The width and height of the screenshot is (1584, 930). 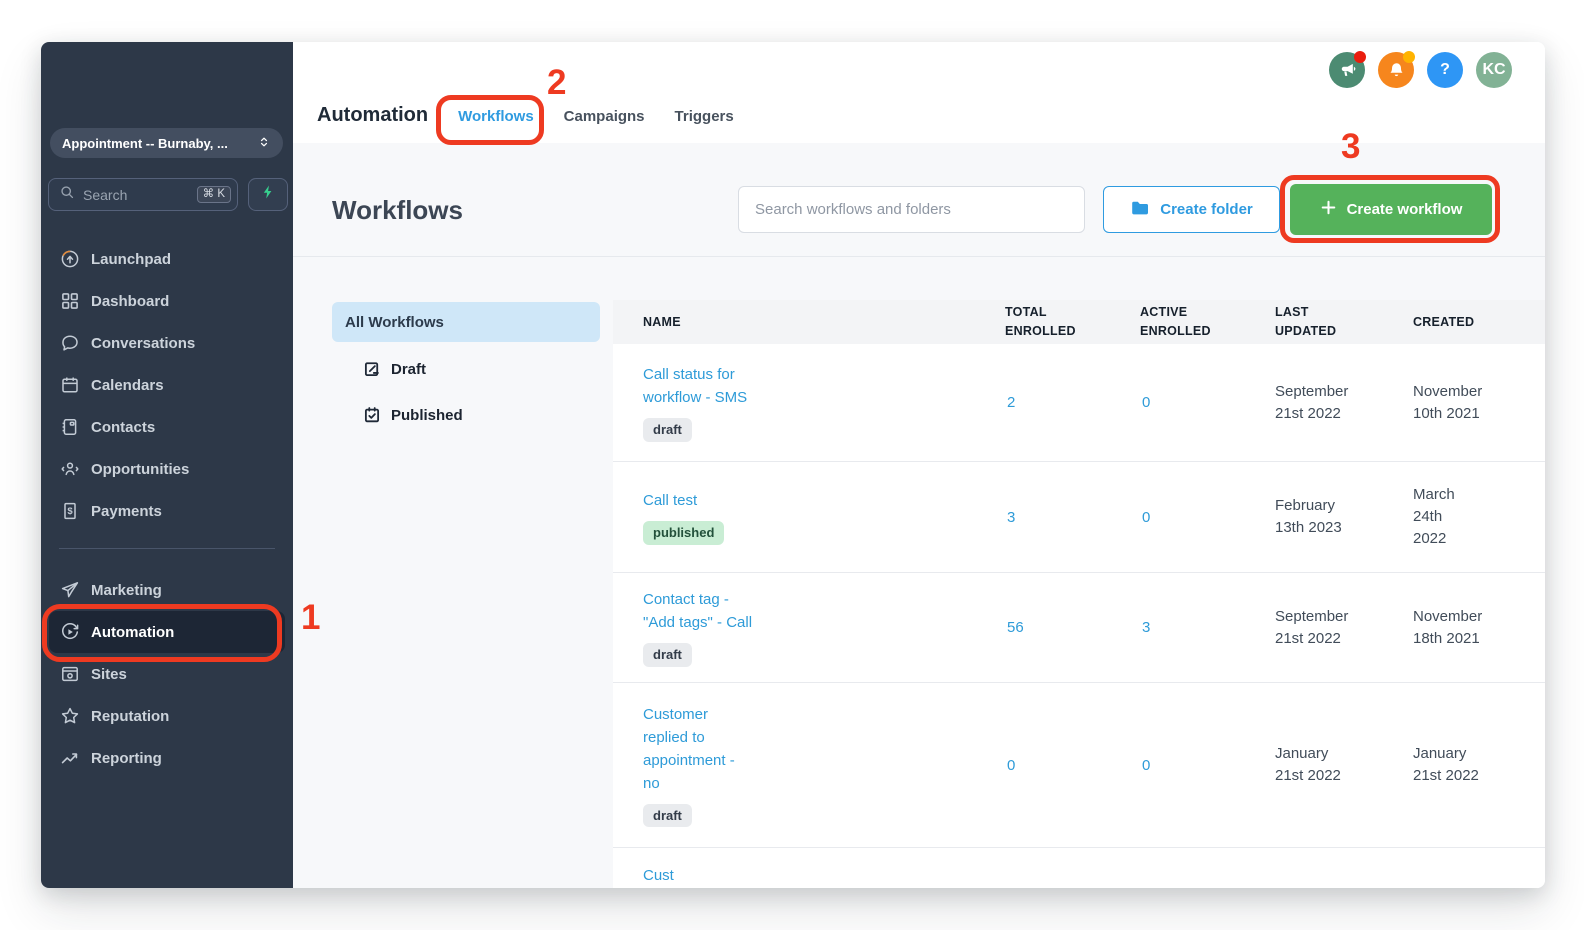 What do you see at coordinates (488, 369) in the screenshot?
I see `filter-draft: Draft` at bounding box center [488, 369].